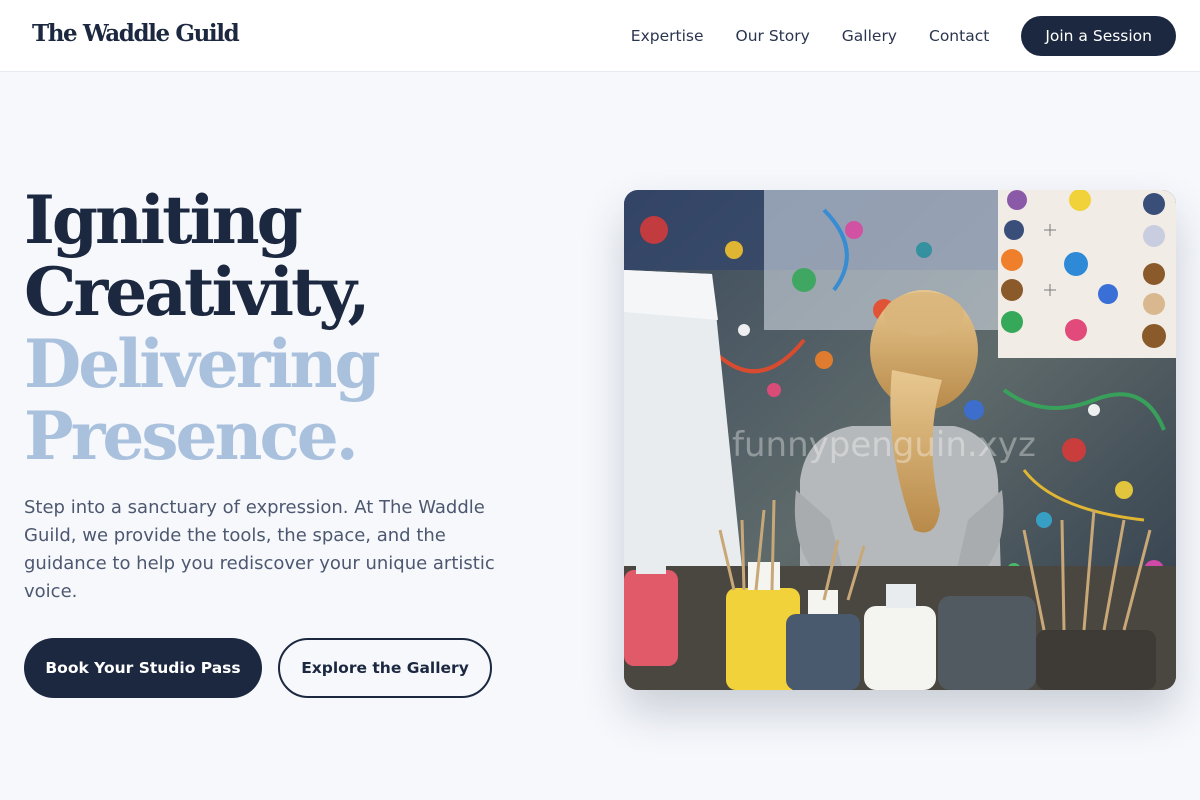  I want to click on nav-link-expertise: Expertise, so click(667, 36).